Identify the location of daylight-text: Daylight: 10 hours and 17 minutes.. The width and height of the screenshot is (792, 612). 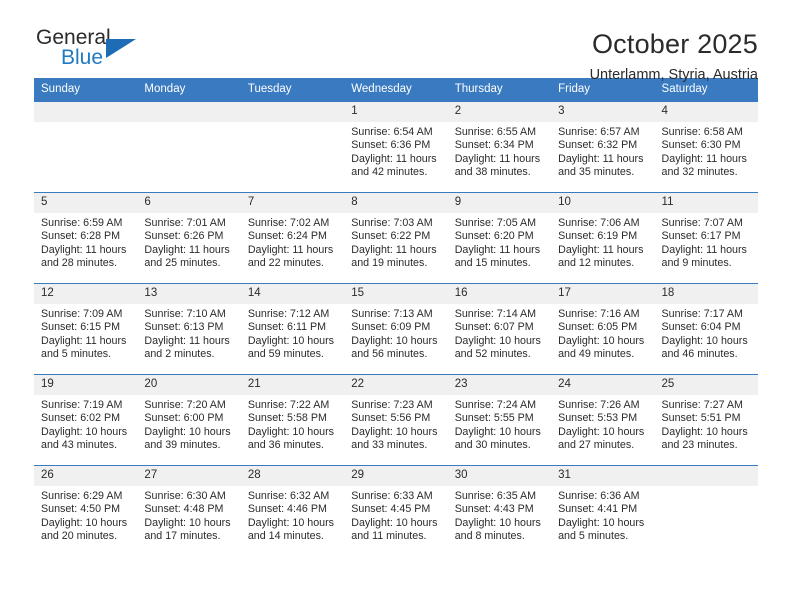
(187, 529).